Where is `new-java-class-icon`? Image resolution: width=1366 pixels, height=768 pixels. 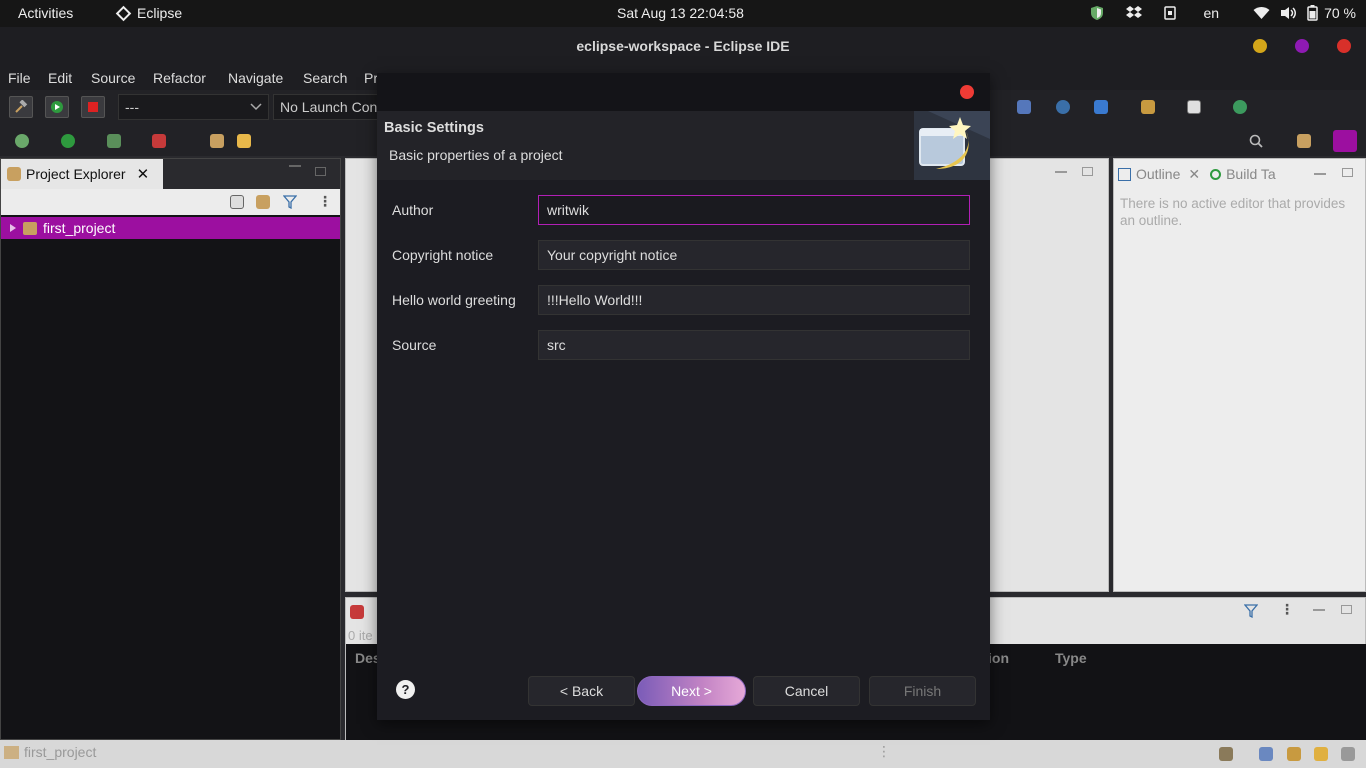
new-java-class-icon is located at coordinates (1101, 107).